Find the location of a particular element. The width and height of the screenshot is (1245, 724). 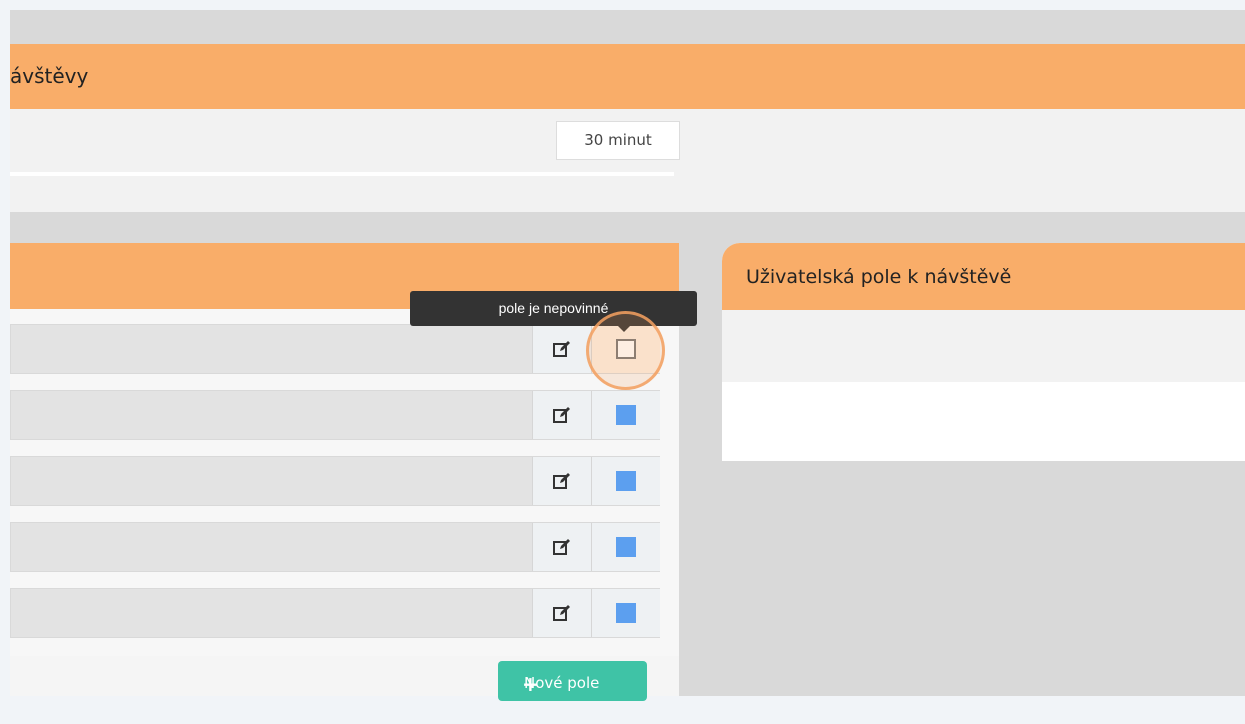

visit-settings-header: ávštěvy is located at coordinates (627, 76).